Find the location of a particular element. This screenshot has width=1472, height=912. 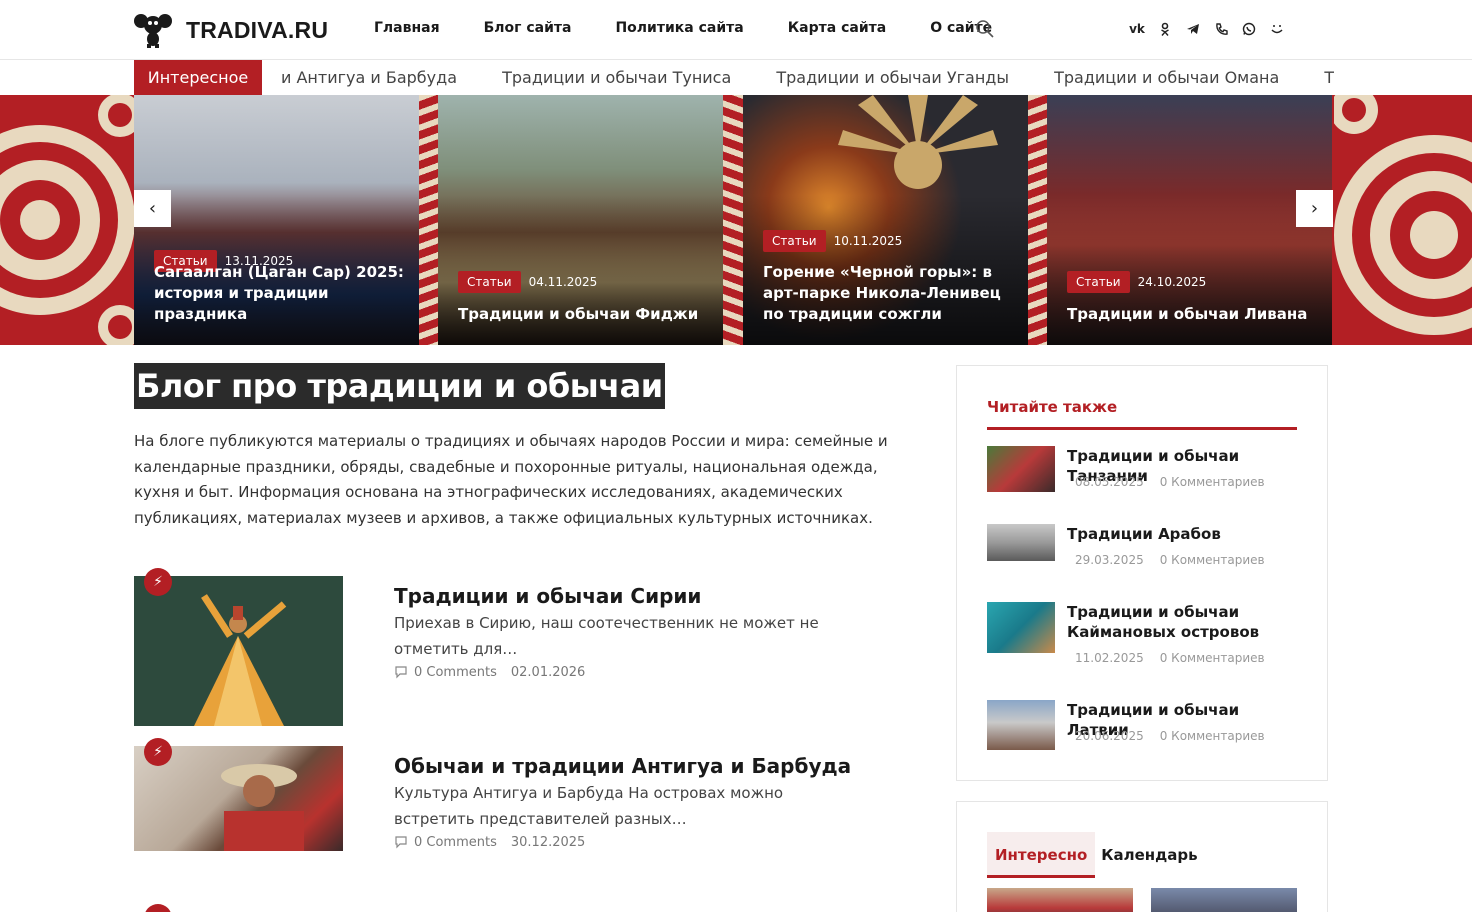

social-links: vk is located at coordinates (1207, 29).